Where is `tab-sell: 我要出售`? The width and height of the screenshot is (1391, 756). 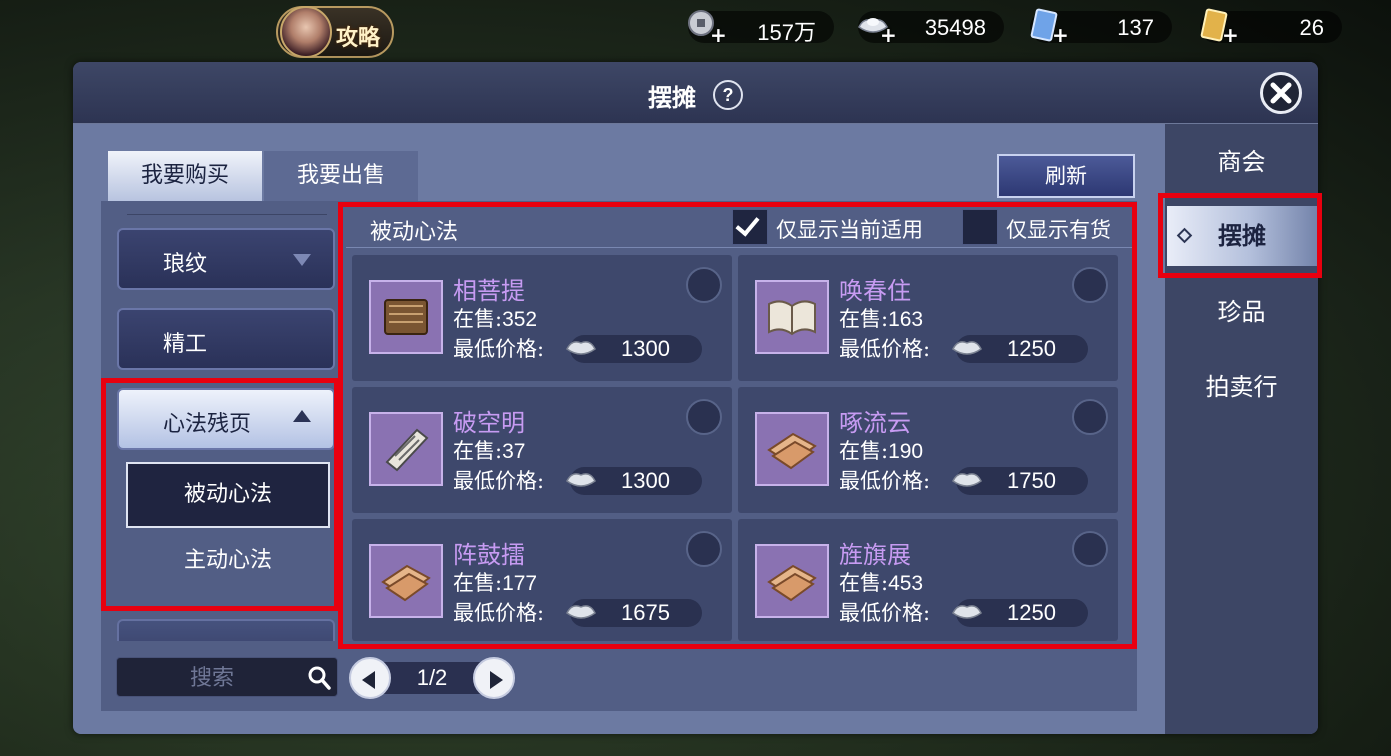 tab-sell: 我要出售 is located at coordinates (341, 176).